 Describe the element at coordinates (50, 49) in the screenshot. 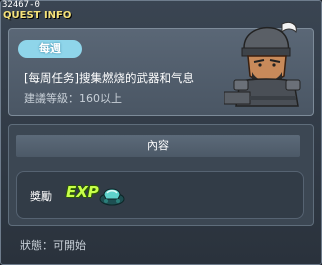

I see `weekly-badge: 每週` at that location.